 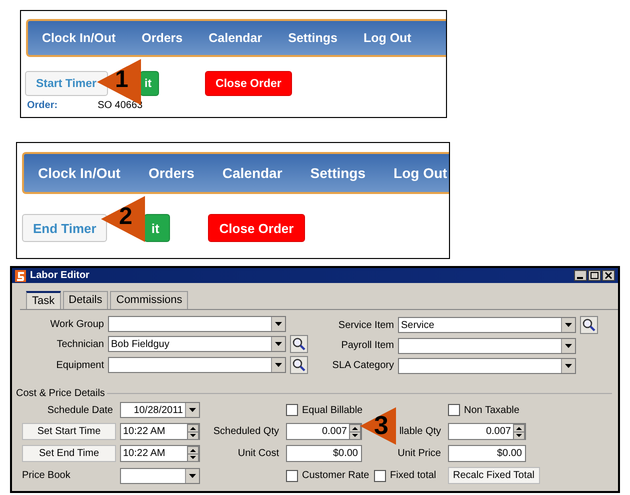 What do you see at coordinates (76, 324) in the screenshot?
I see `field-label: Work Group` at bounding box center [76, 324].